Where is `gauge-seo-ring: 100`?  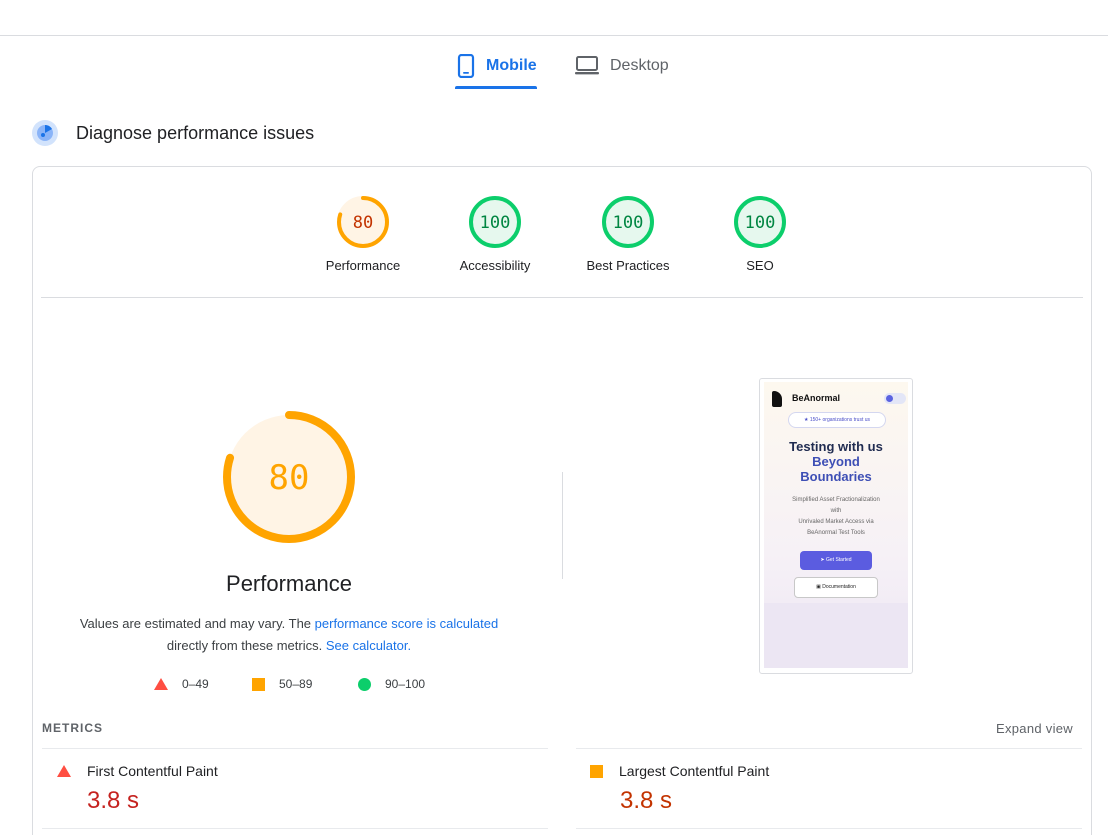 gauge-seo-ring: 100 is located at coordinates (760, 222).